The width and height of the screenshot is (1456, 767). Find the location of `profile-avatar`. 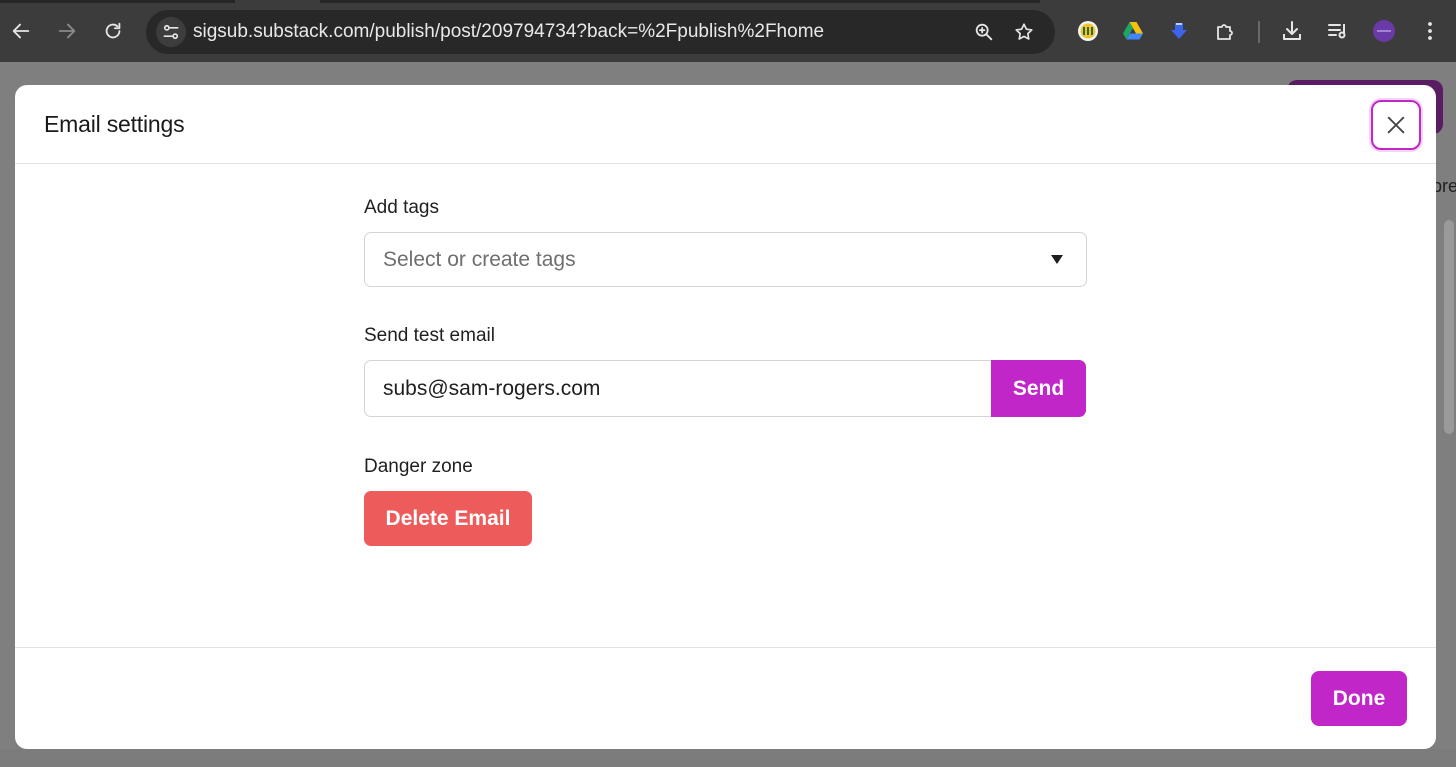

profile-avatar is located at coordinates (1384, 31).